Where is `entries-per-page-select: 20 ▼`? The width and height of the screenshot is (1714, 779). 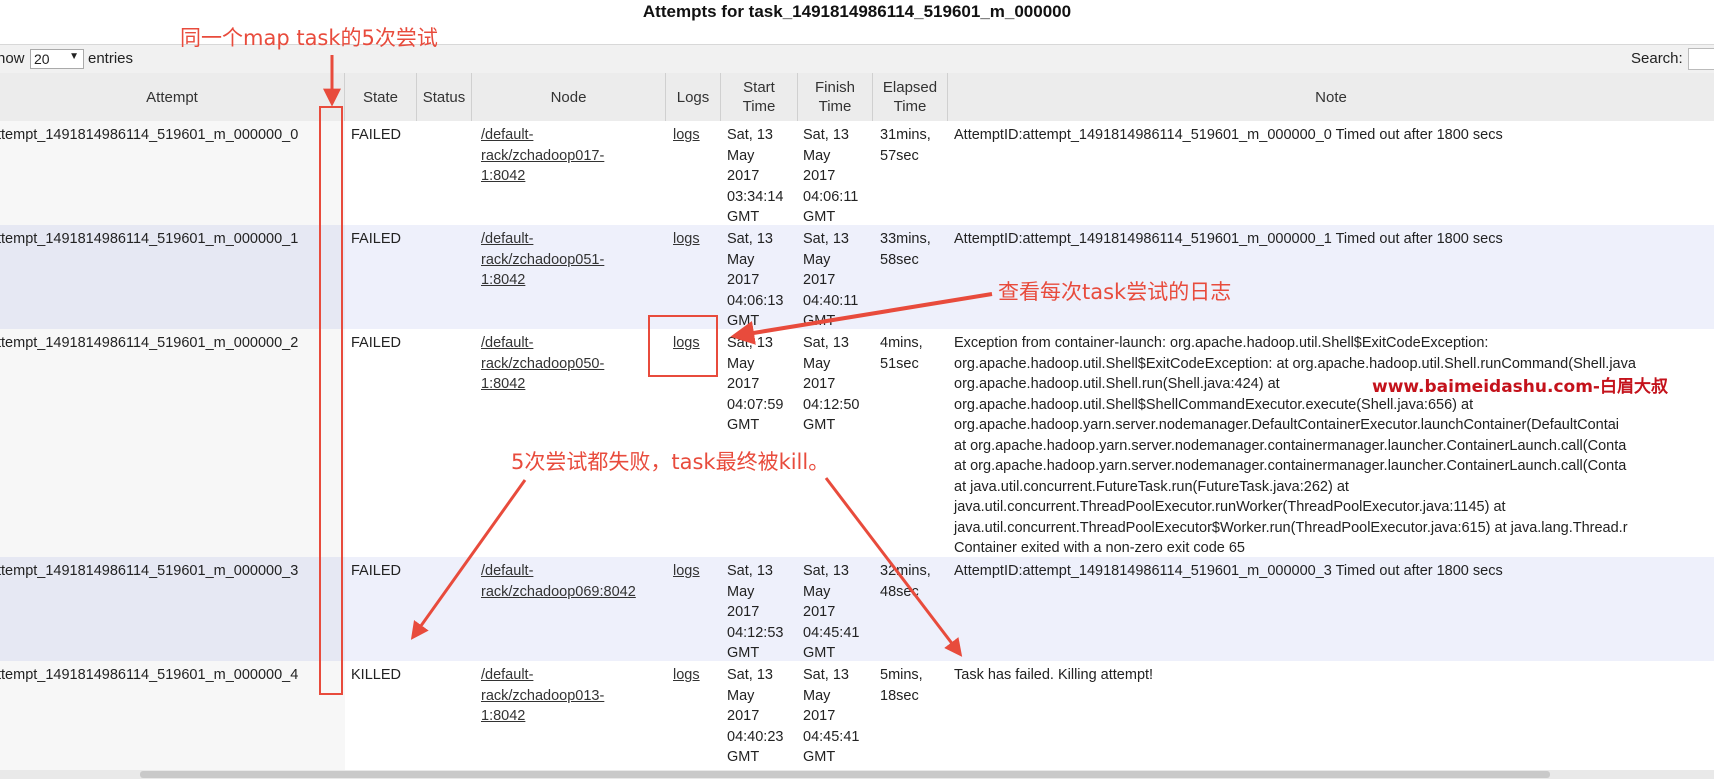
entries-per-page-select: 20 ▼ is located at coordinates (57, 59).